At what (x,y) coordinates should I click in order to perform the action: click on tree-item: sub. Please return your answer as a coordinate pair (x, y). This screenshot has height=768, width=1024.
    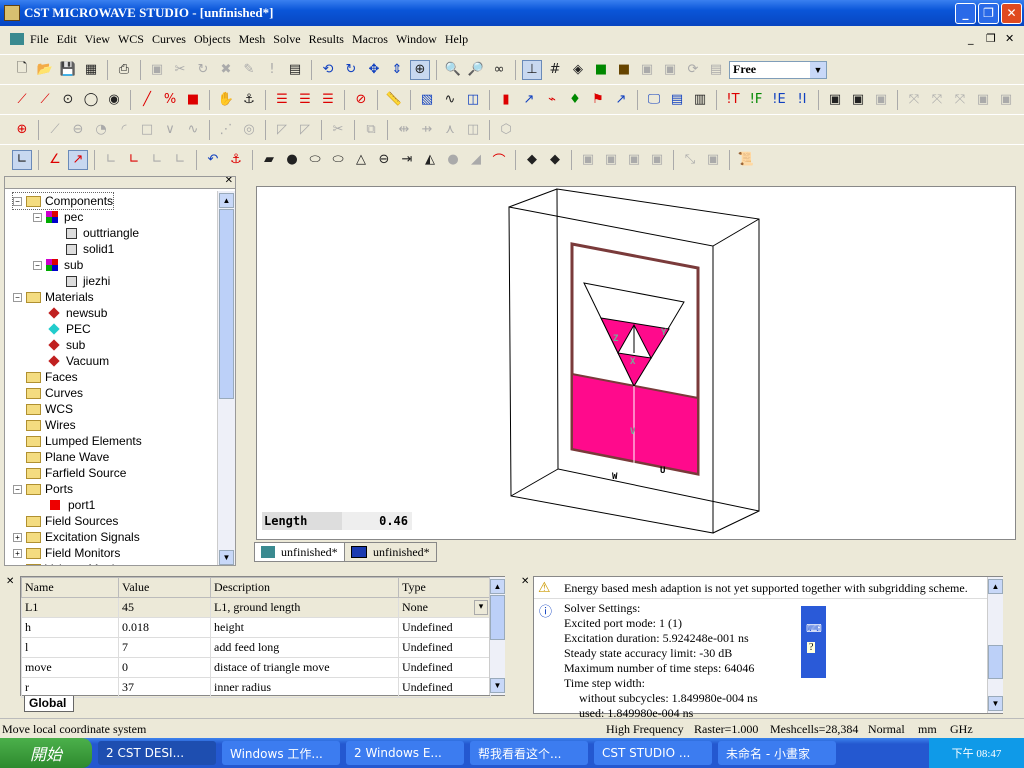
    Looking at the image, I should click on (59, 345).